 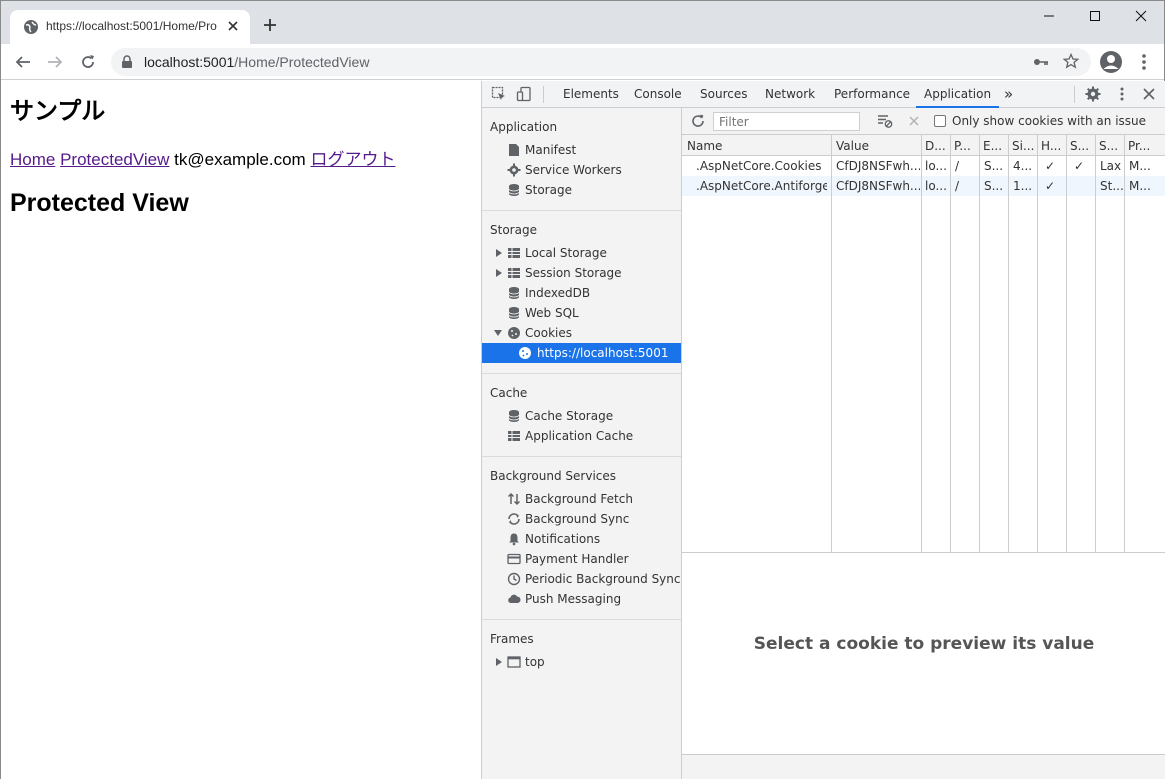 I want to click on sidebar-item-indexeddb: IndexedDB, so click(x=581, y=293).